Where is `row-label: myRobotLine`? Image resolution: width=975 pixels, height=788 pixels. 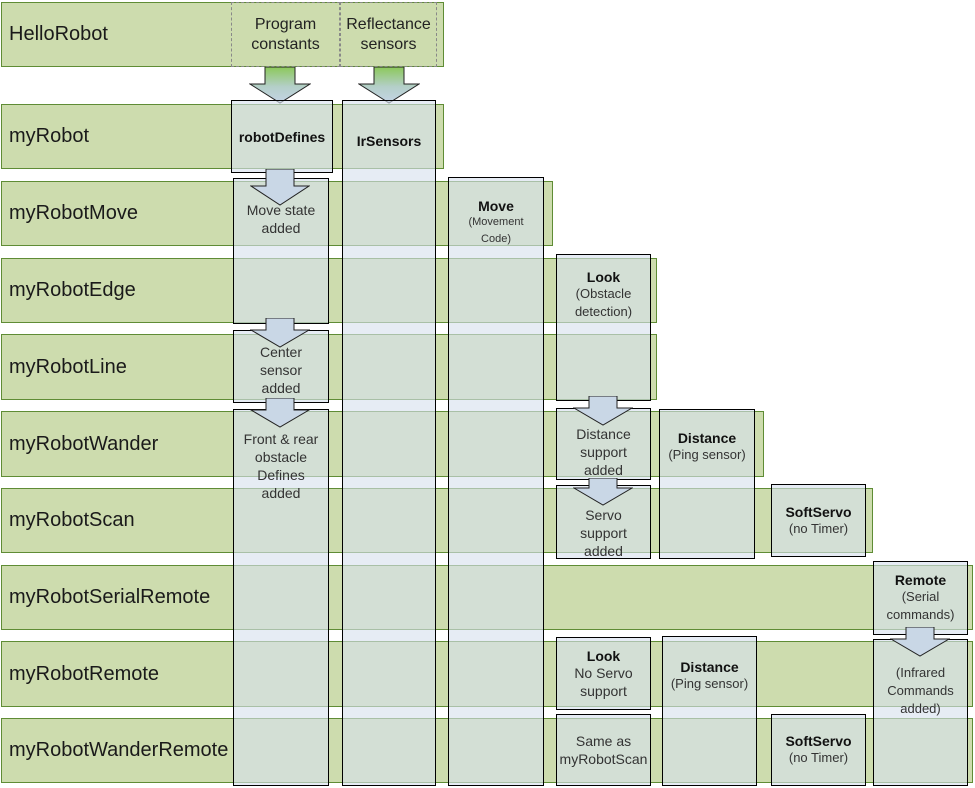 row-label: myRobotLine is located at coordinates (68, 366).